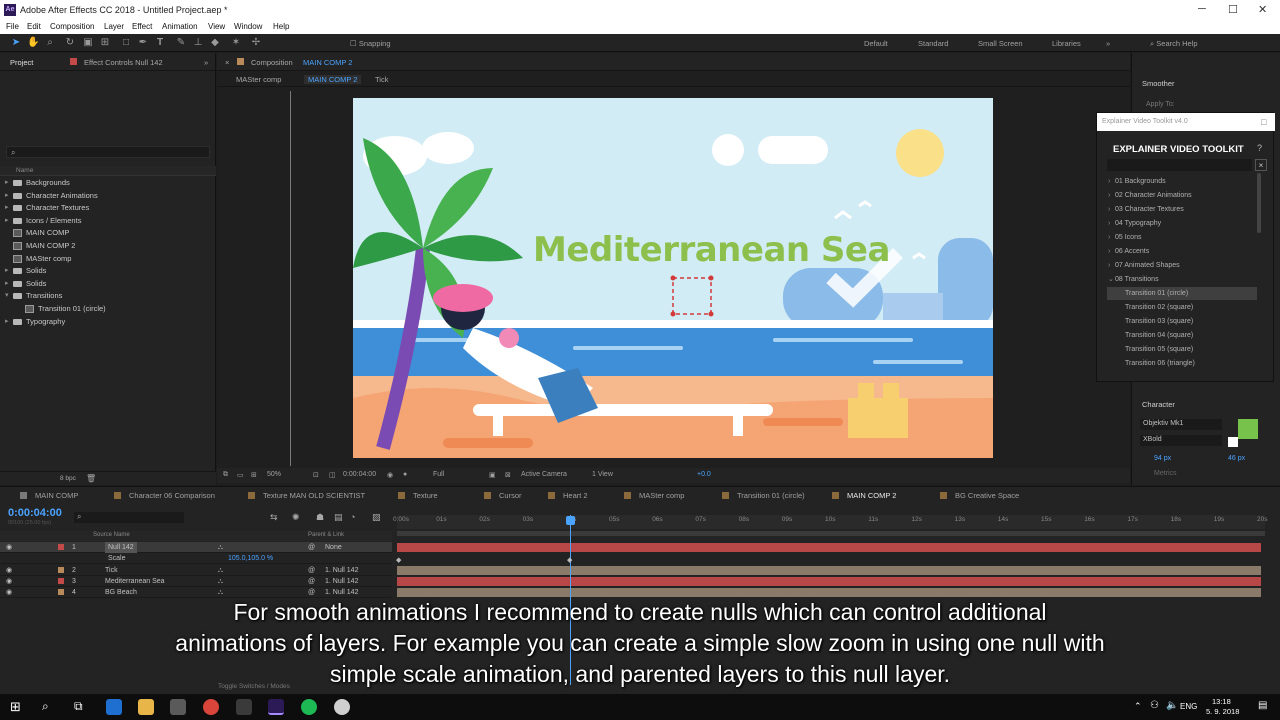  I want to click on breadcrumb-master-comp: MASter comp, so click(258, 79).